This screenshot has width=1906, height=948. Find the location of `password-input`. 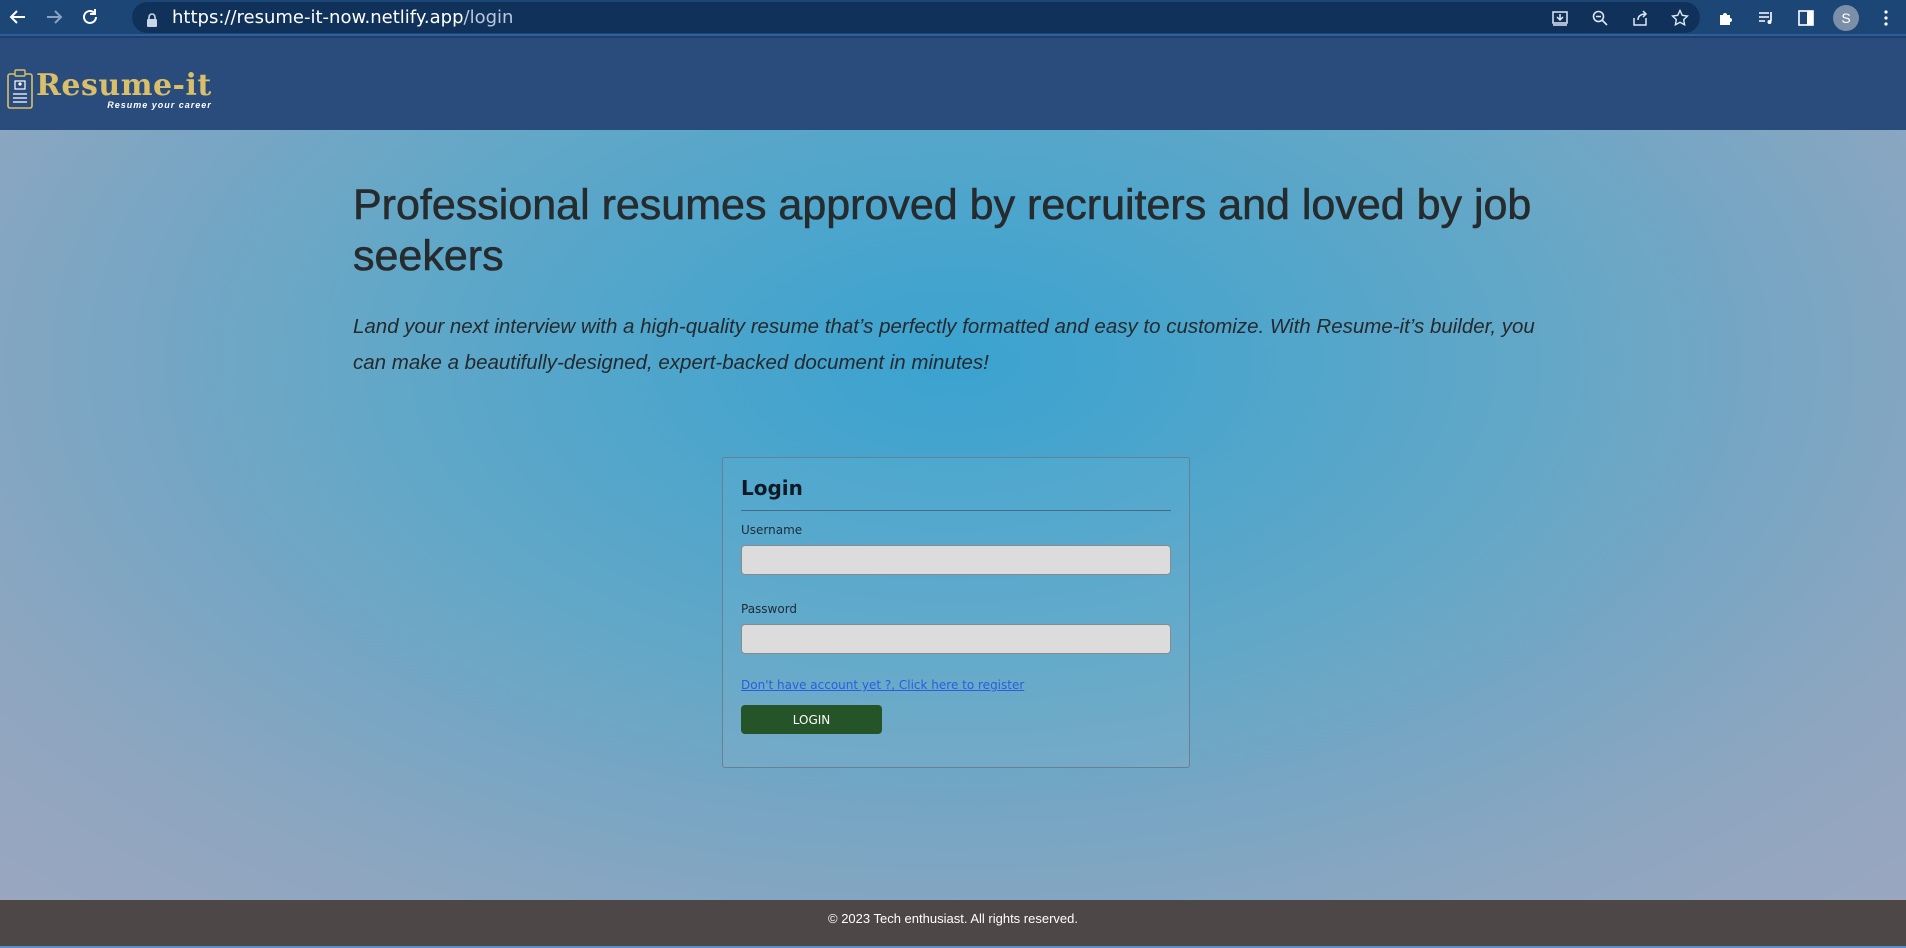

password-input is located at coordinates (956, 639).